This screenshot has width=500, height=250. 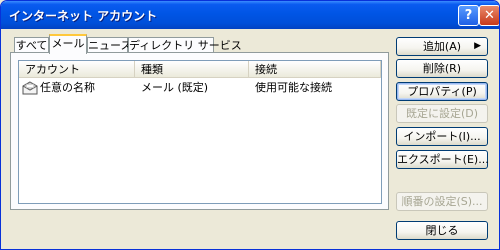 I want to click on add-button-label: 追加(A), so click(x=442, y=46).